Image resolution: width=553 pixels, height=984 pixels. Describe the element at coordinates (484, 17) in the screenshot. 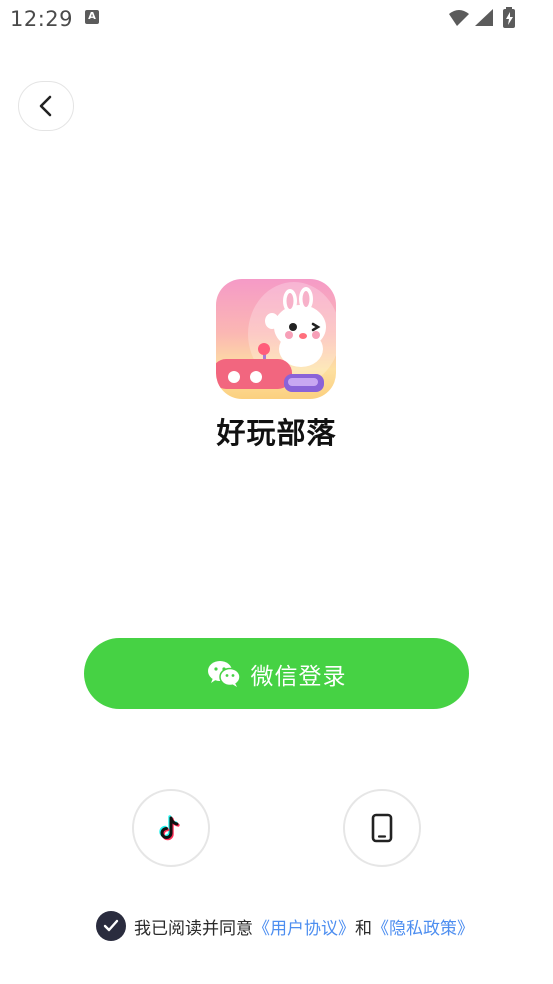

I see `signal-icon` at that location.